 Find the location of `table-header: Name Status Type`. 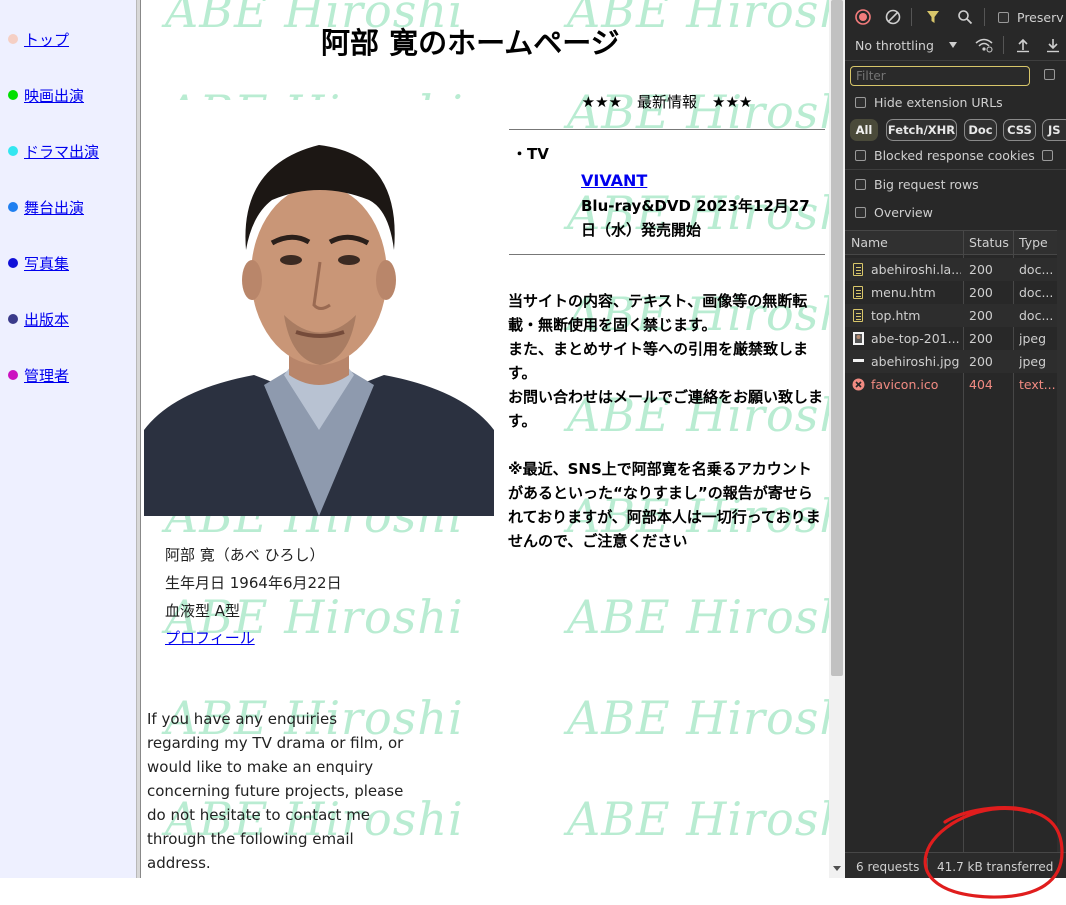

table-header: Name Status Type is located at coordinates (951, 242).